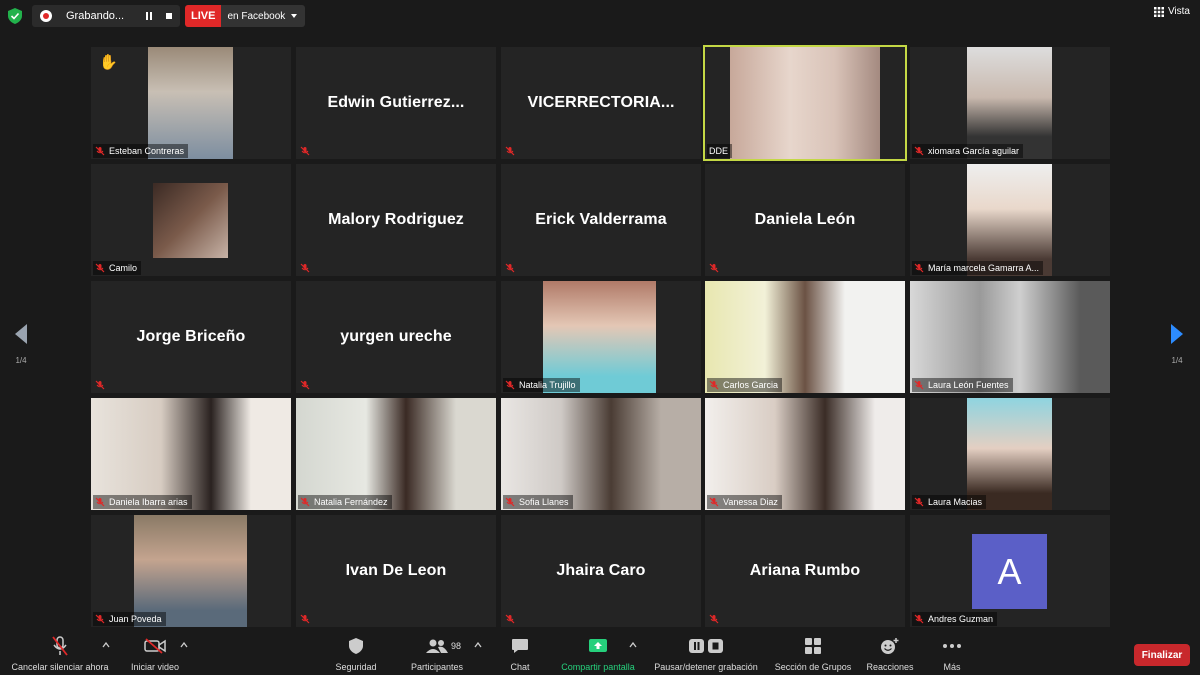  Describe the element at coordinates (155, 646) in the screenshot. I see `video-off-icon` at that location.